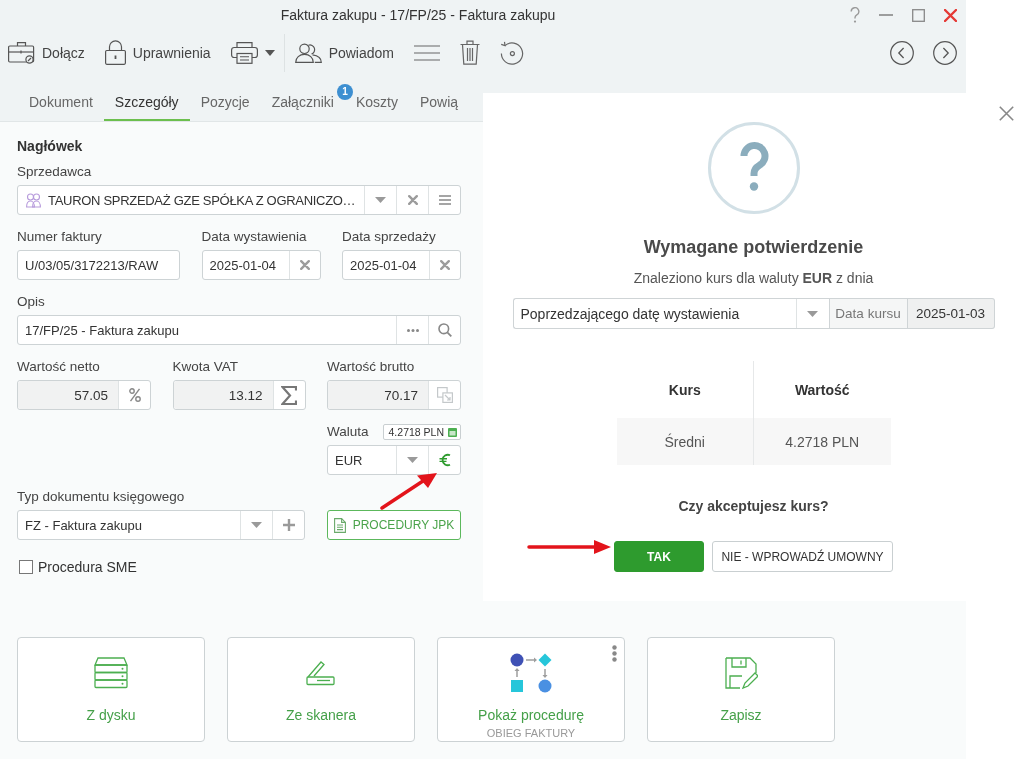 This screenshot has width=1024, height=759. Describe the element at coordinates (87, 567) in the screenshot. I see `checkbox-label: Procedura SME` at that location.